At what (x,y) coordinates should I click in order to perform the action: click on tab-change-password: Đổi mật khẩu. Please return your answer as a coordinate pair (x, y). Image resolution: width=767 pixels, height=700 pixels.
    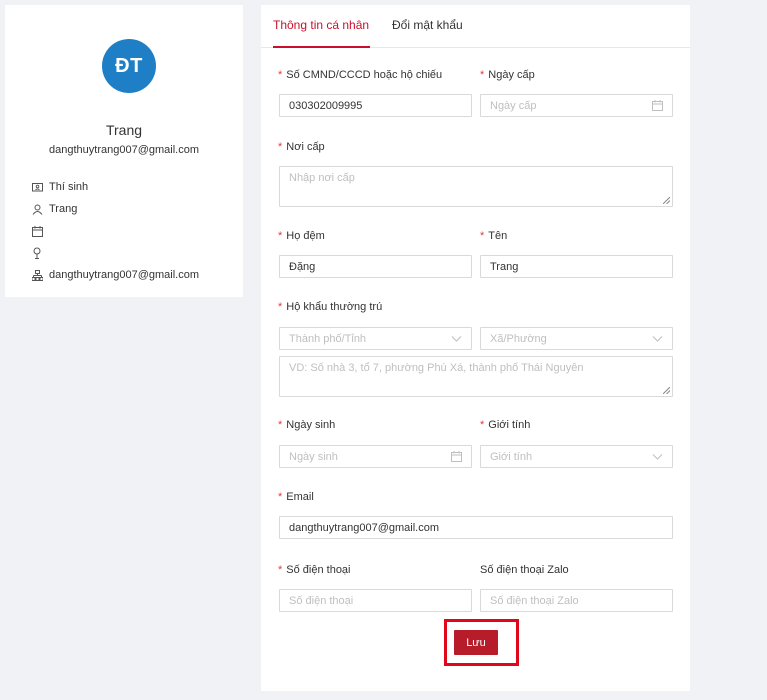
    Looking at the image, I should click on (427, 25).